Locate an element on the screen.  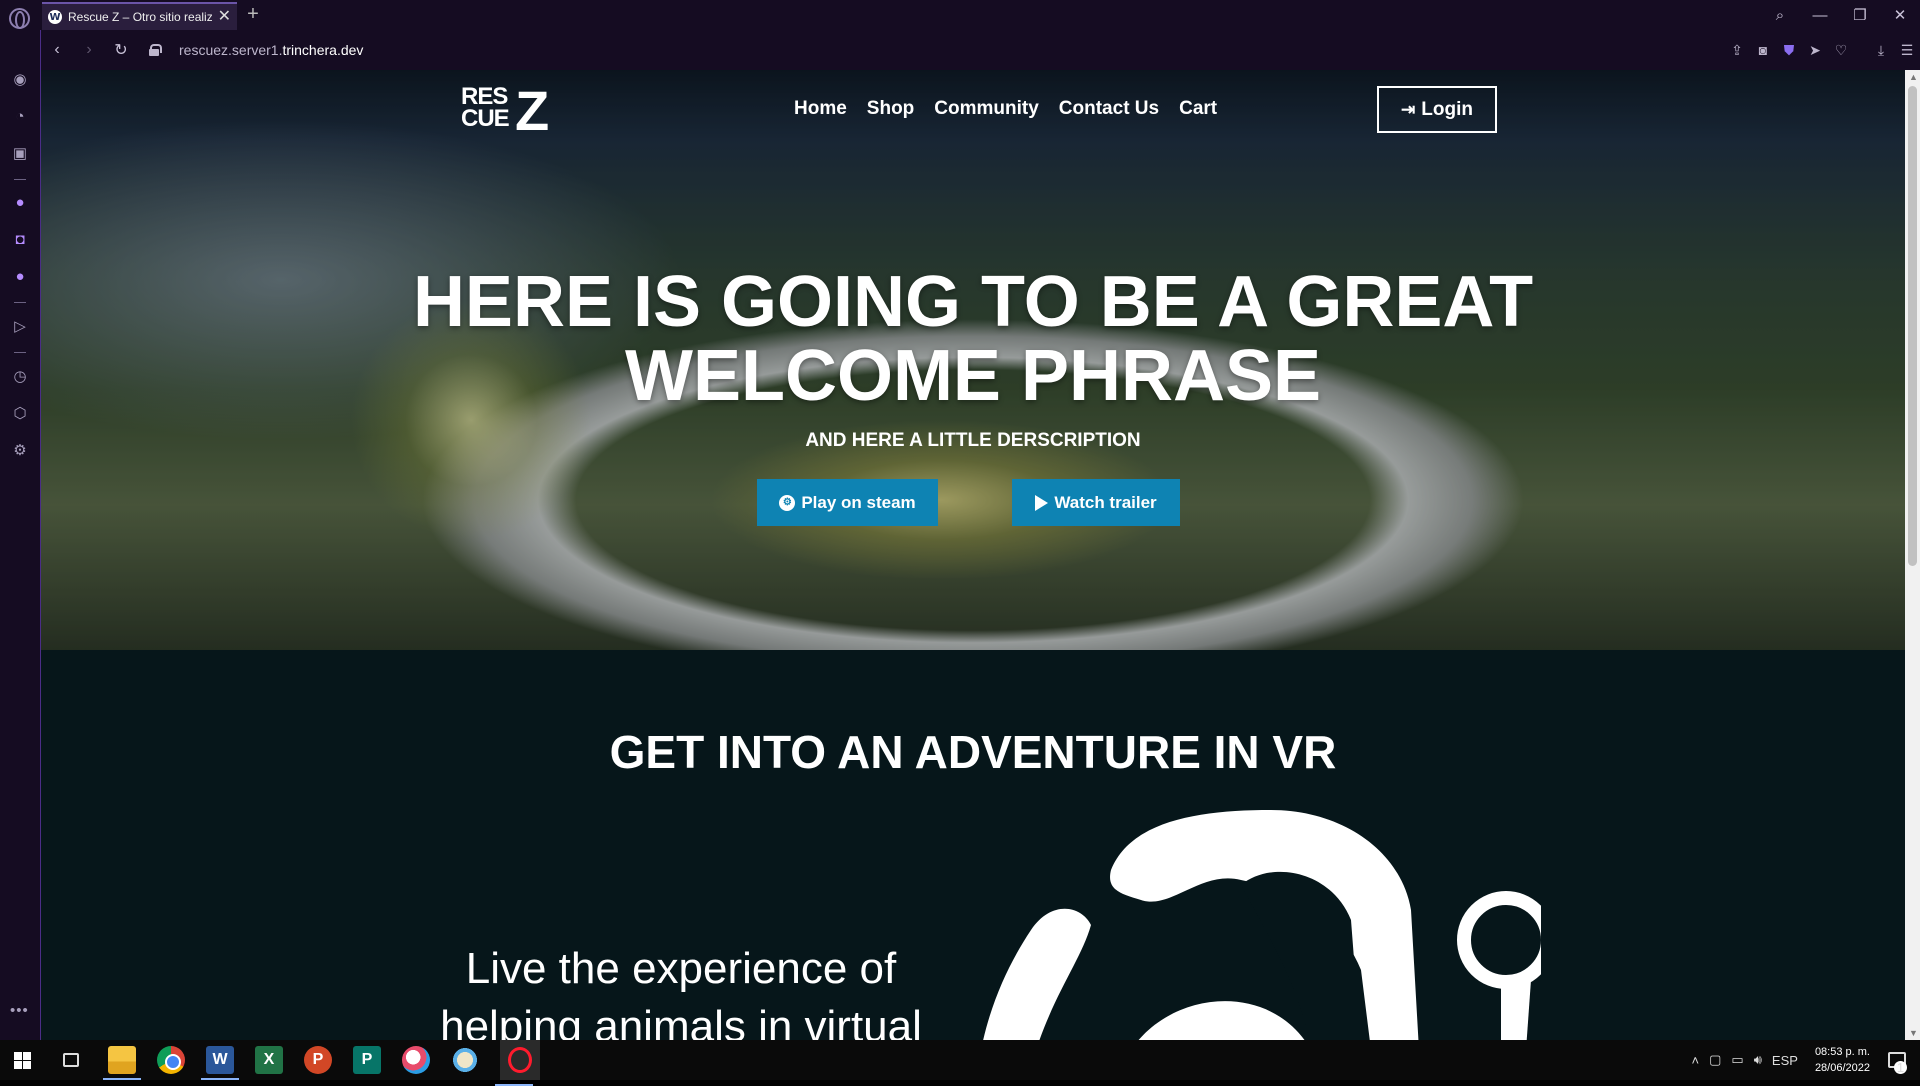
main-nav: Home Shop Community Contact Us Cart is located at coordinates (1005, 109).